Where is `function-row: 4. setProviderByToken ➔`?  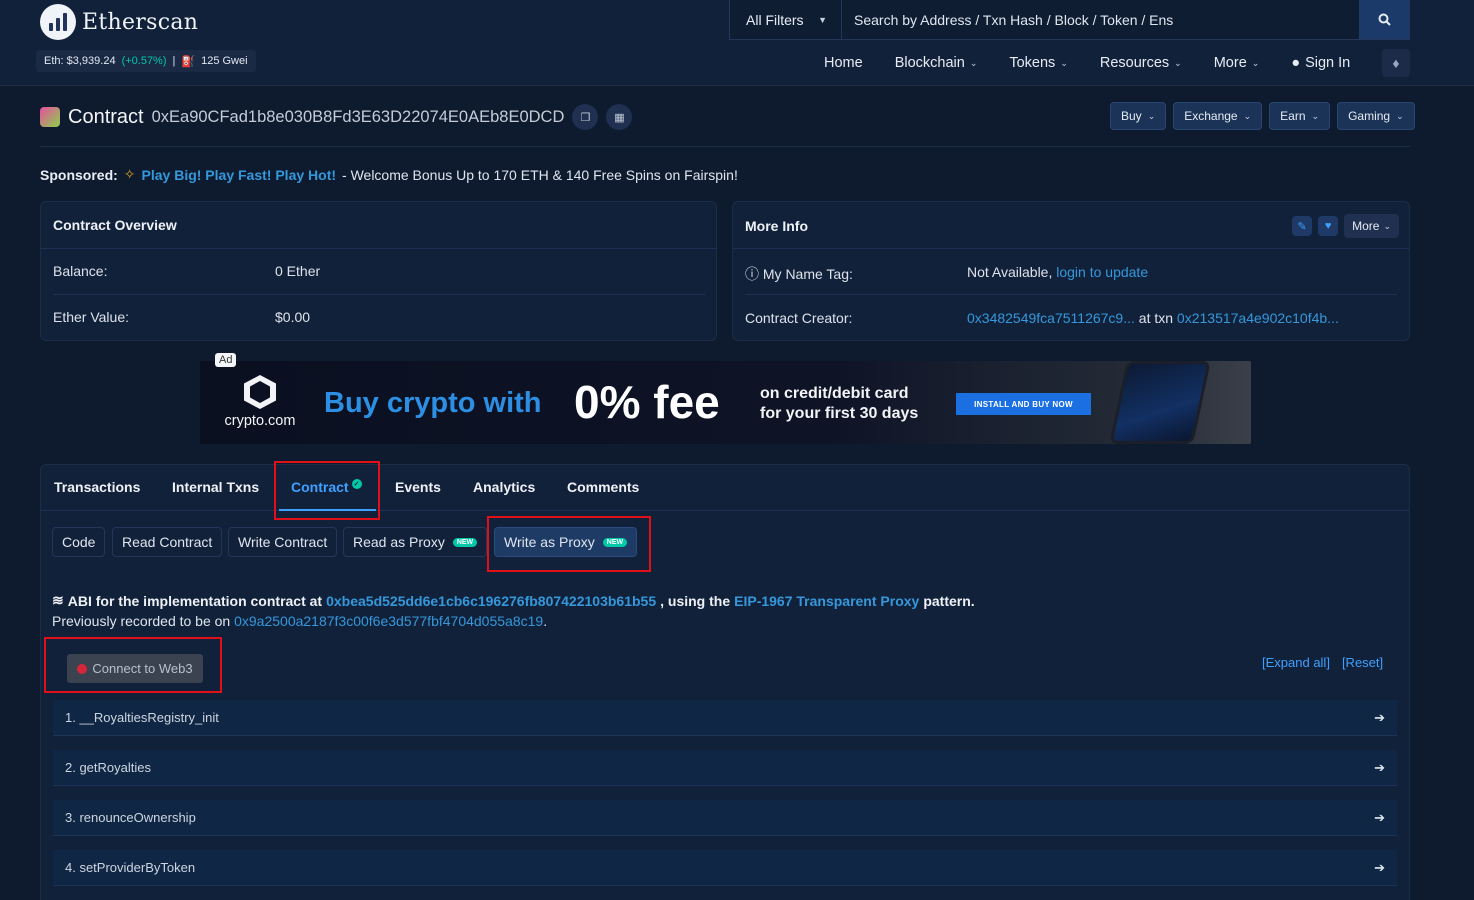 function-row: 4. setProviderByToken ➔ is located at coordinates (725, 868).